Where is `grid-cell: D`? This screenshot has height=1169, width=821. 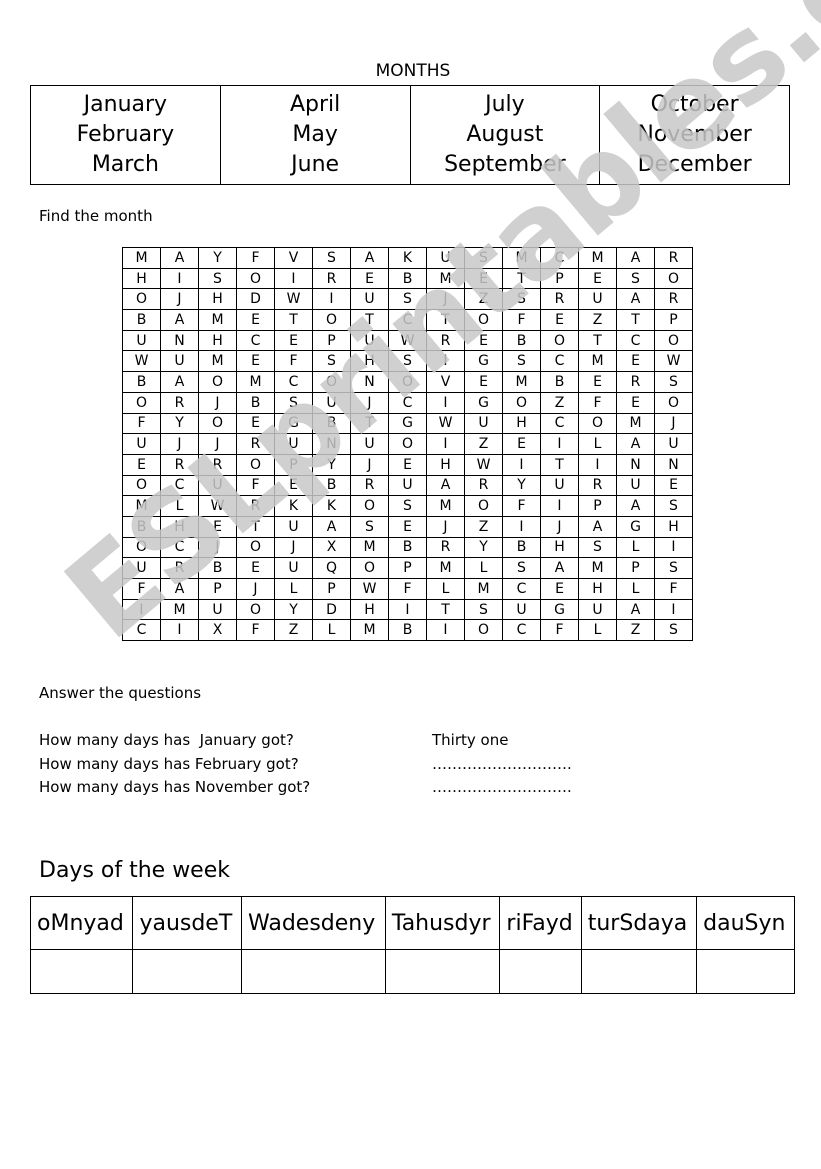
grid-cell: D is located at coordinates (255, 299).